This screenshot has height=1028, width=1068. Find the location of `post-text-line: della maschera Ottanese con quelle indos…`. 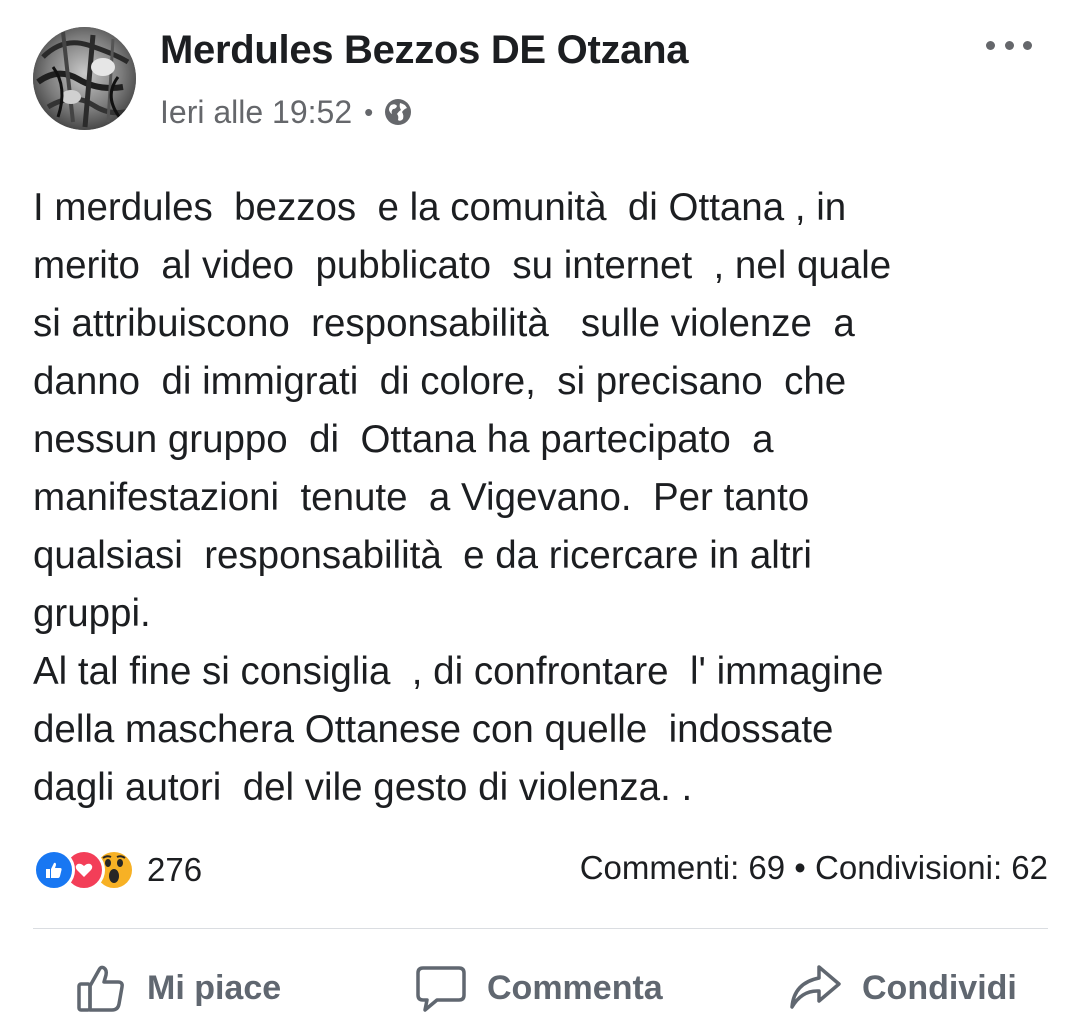

post-text-line: della maschera Ottanese con quelle indos… is located at coordinates (433, 729).